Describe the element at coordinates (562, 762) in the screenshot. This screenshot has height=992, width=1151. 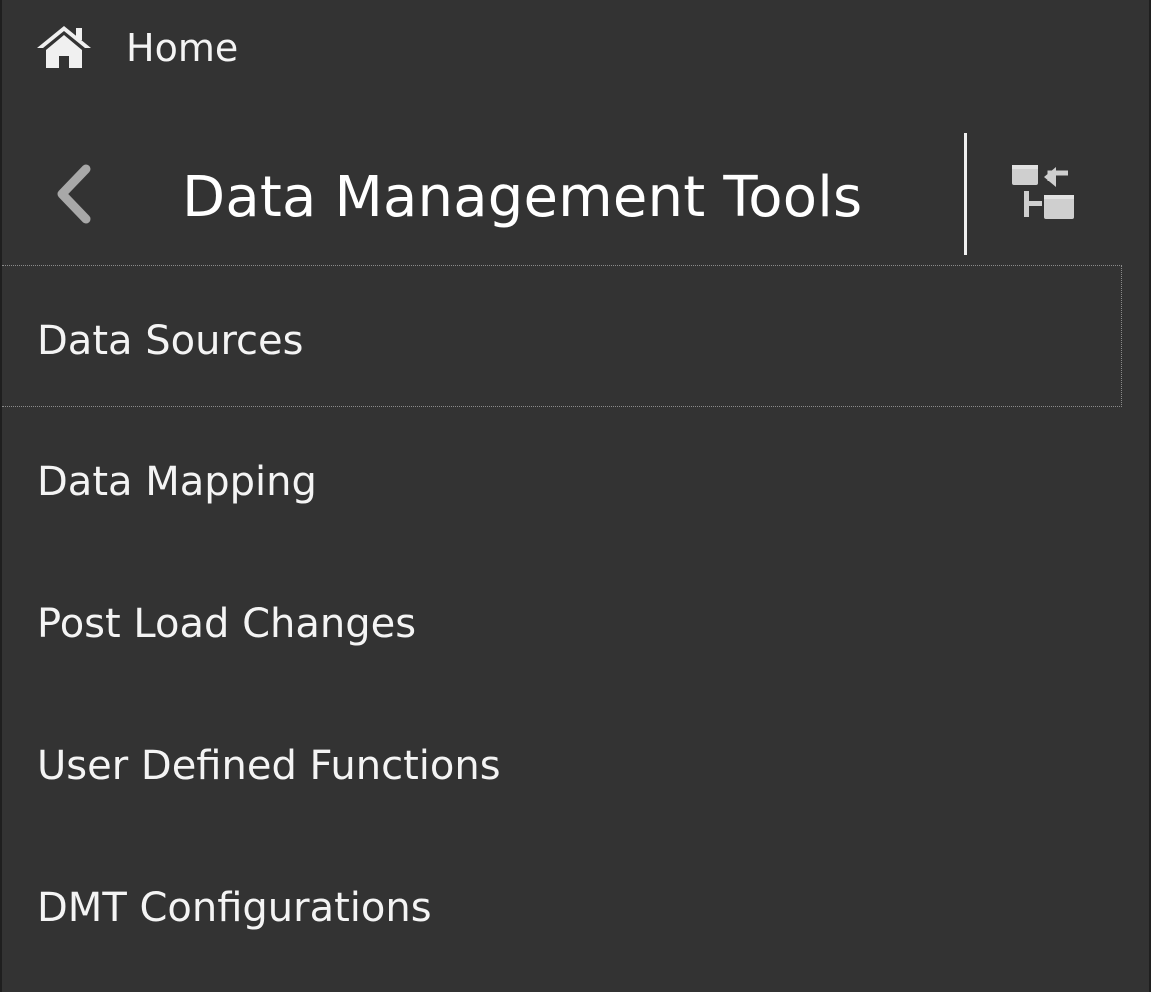
I see `menu-item-user-defined-functions: User Defined Functions` at that location.